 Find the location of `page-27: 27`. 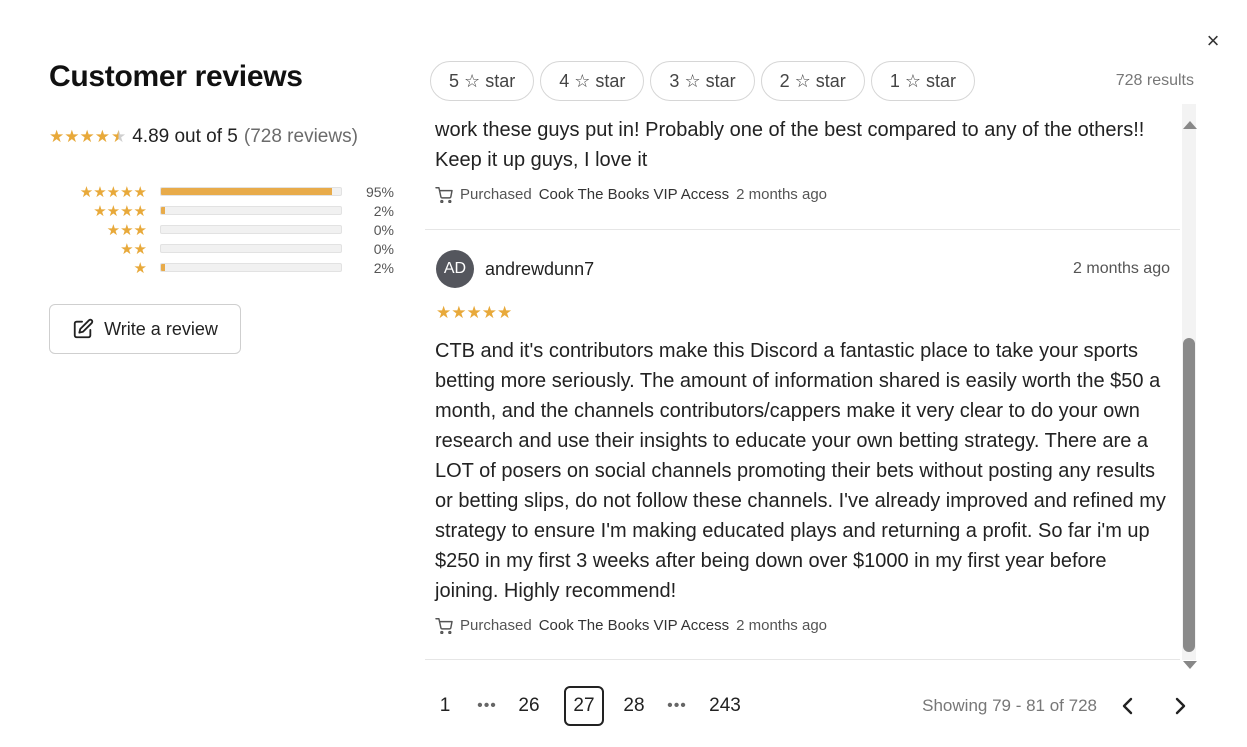

page-27: 27 is located at coordinates (584, 706).